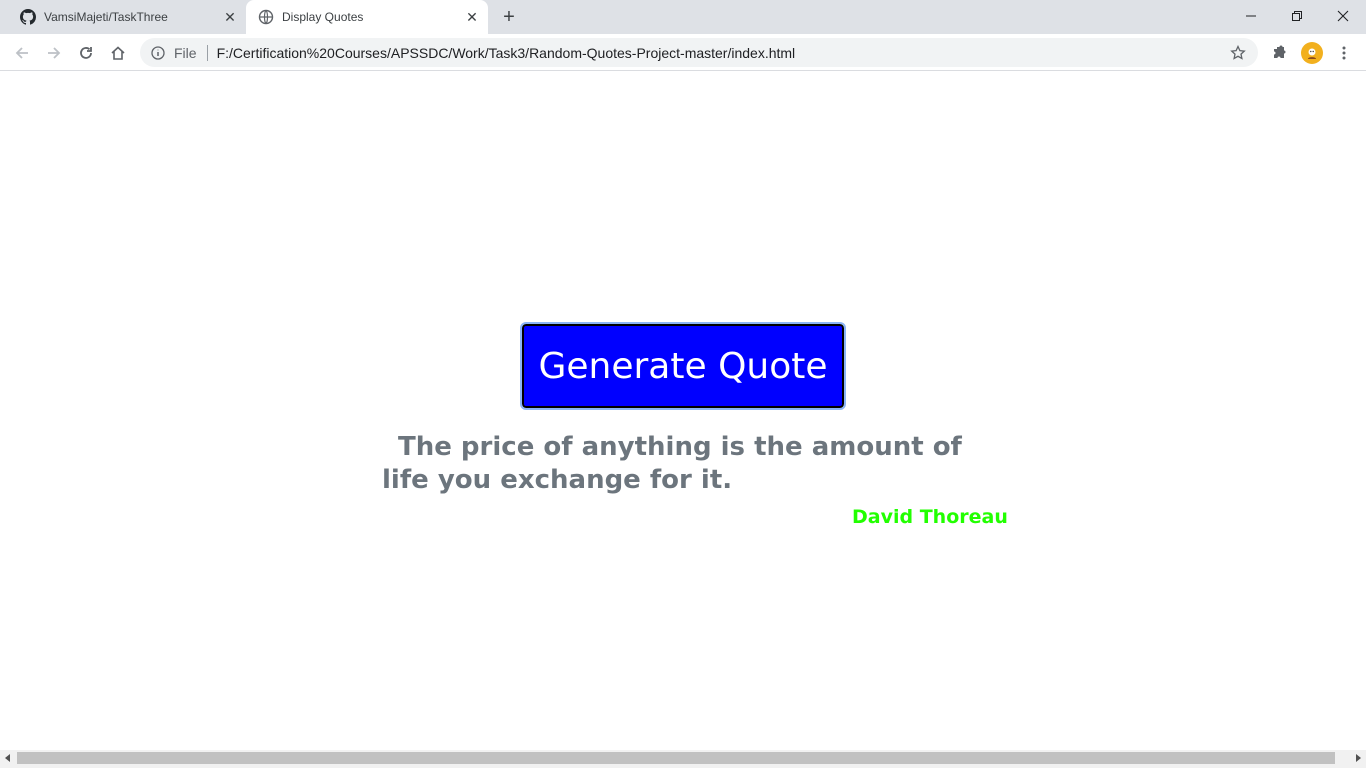  I want to click on extensions-button, so click(1279, 53).